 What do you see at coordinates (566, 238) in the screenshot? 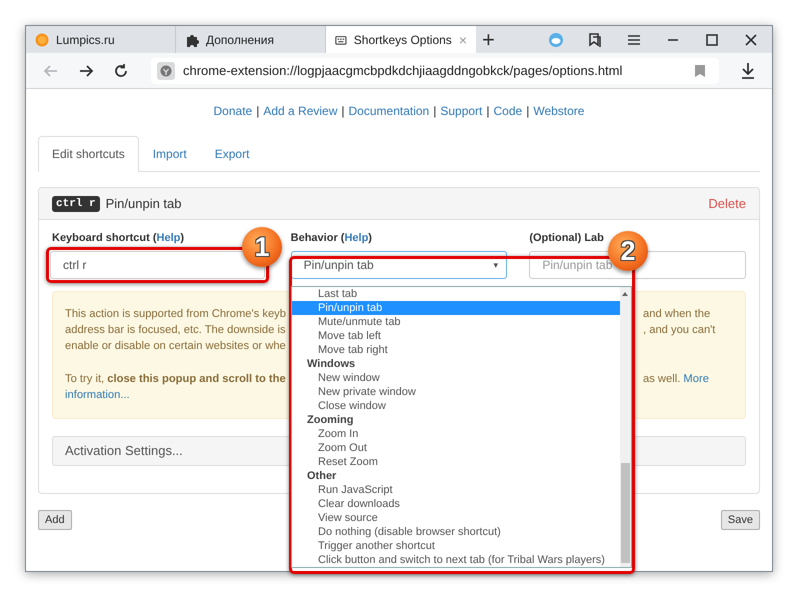
I see `field-label: (Optional) Lab` at bounding box center [566, 238].